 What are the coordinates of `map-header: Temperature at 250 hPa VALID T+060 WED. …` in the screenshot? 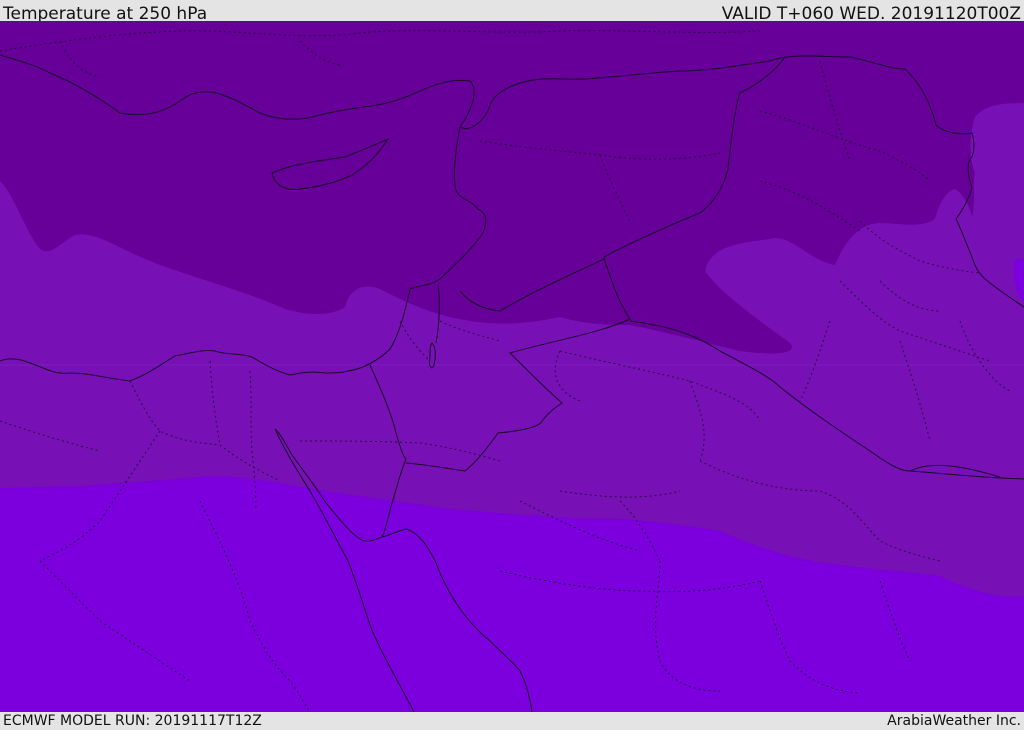 It's located at (512, 12).